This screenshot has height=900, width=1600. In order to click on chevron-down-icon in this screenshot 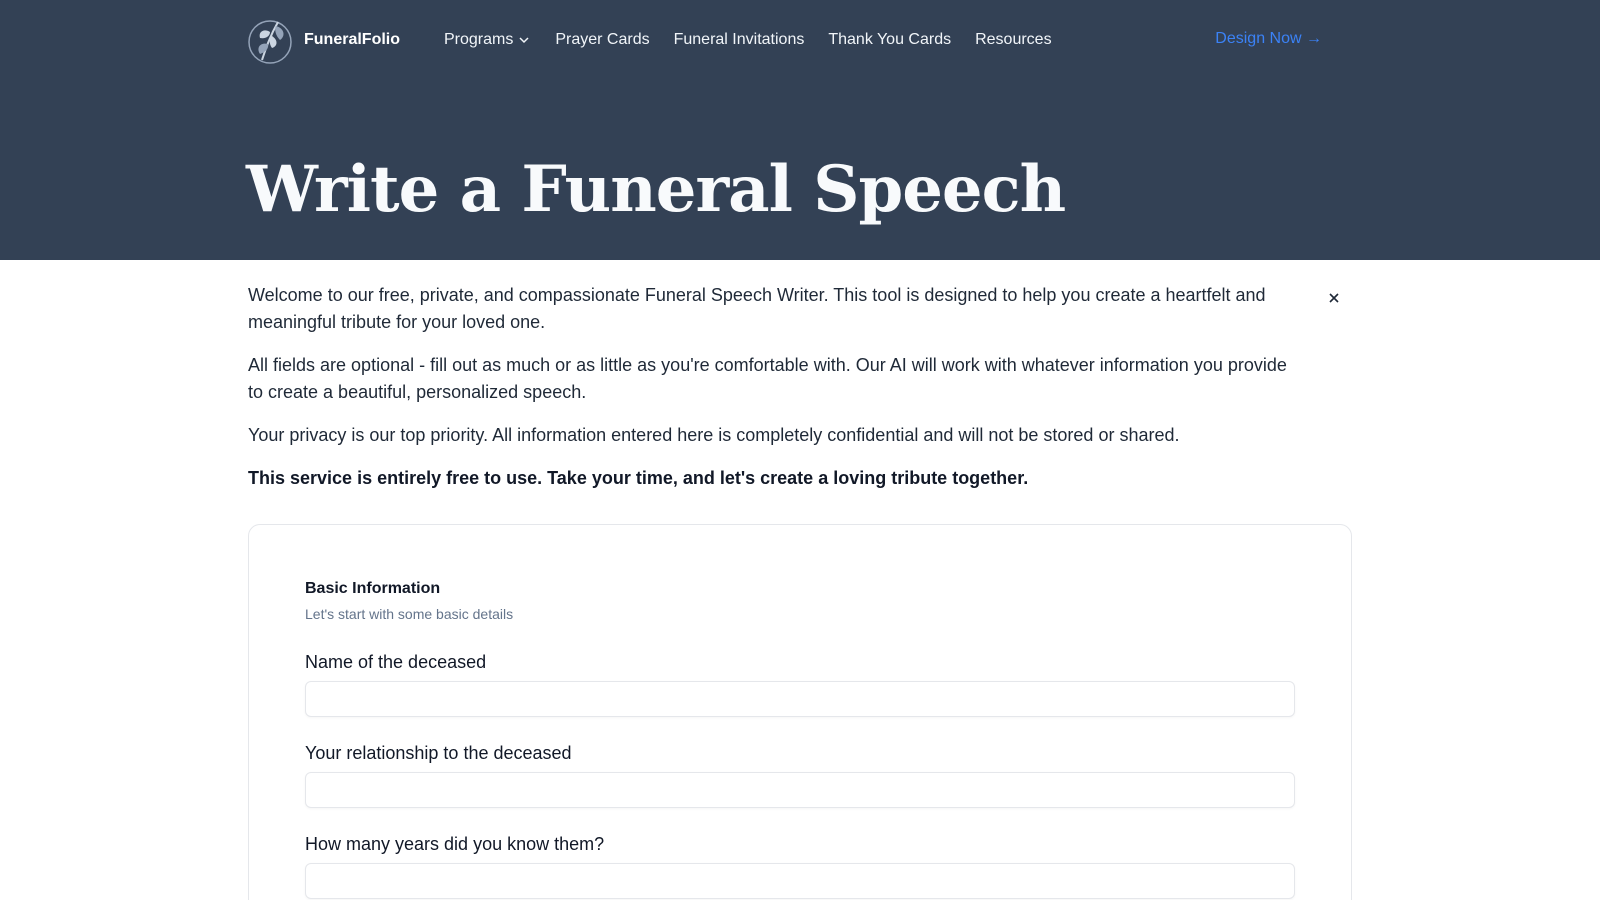, I will do `click(524, 40)`.